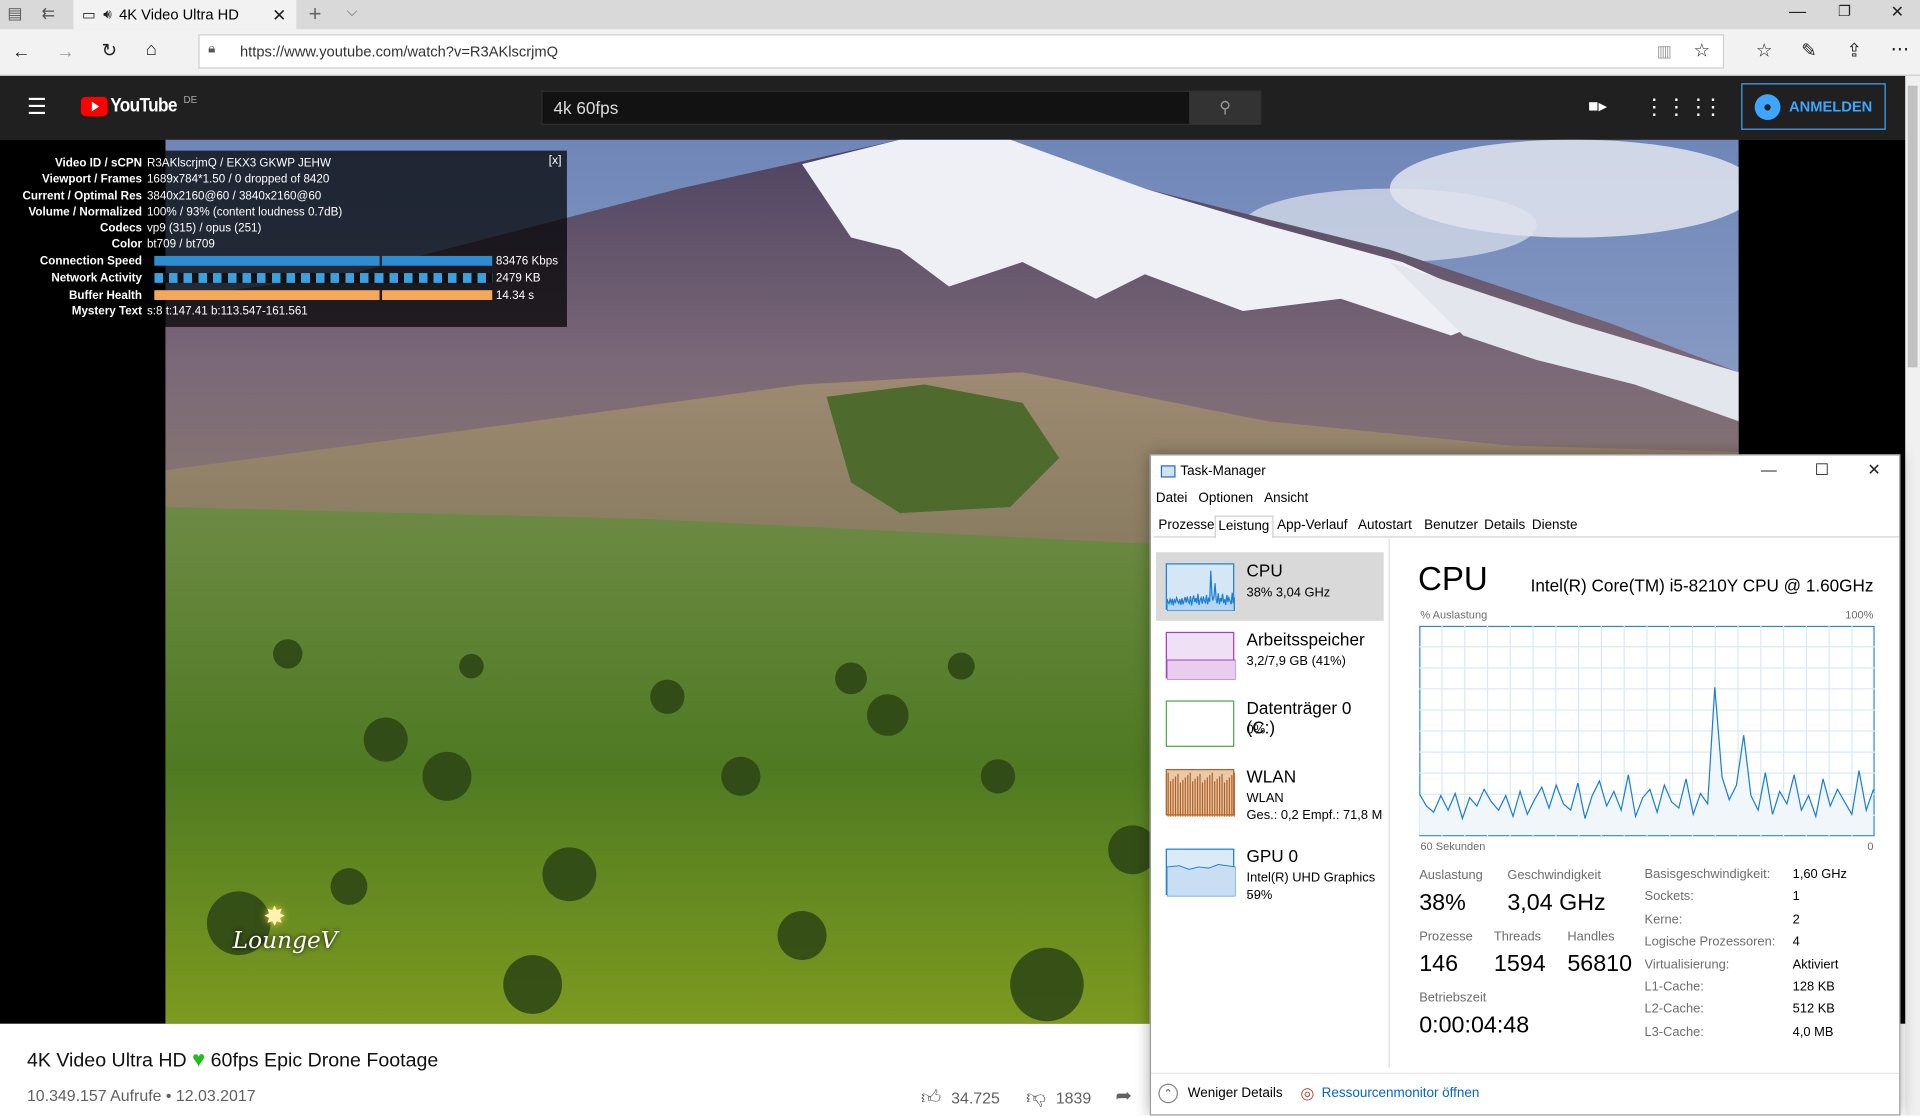  Describe the element at coordinates (238, 163) in the screenshot. I see `stats-value: R3AKlscrjmQ / EKX3 GKWP JEHW` at that location.